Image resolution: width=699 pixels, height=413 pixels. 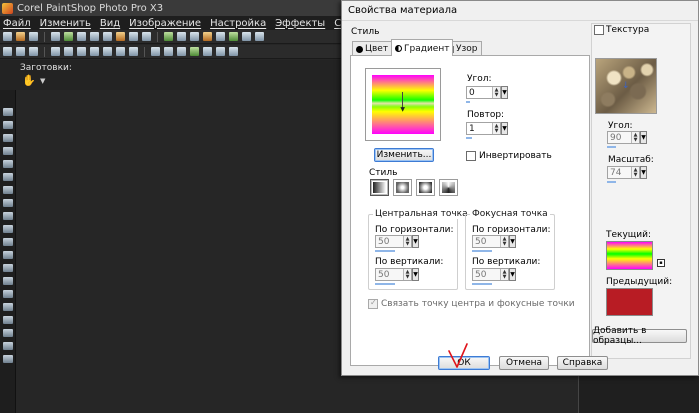 What do you see at coordinates (110, 23) in the screenshot?
I see `menu-view: Вид` at bounding box center [110, 23].